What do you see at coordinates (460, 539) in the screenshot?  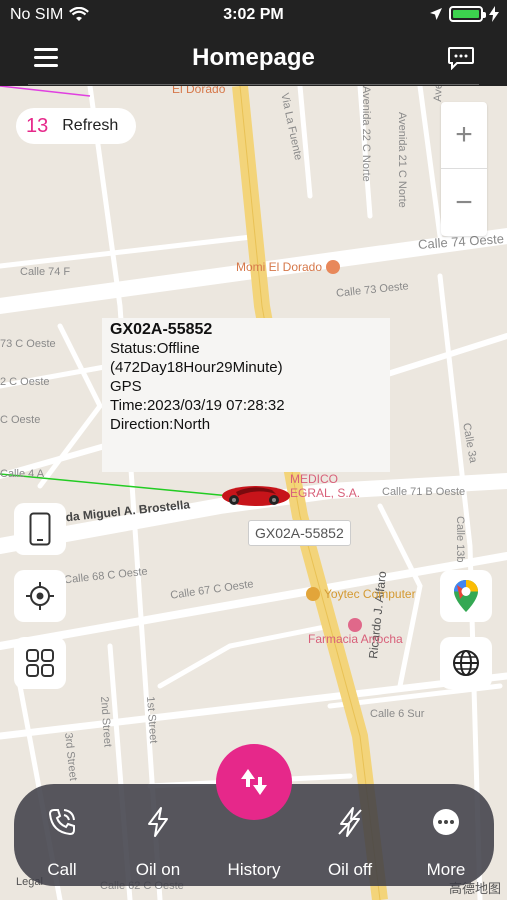 I see `street-label: Calle 13b` at bounding box center [460, 539].